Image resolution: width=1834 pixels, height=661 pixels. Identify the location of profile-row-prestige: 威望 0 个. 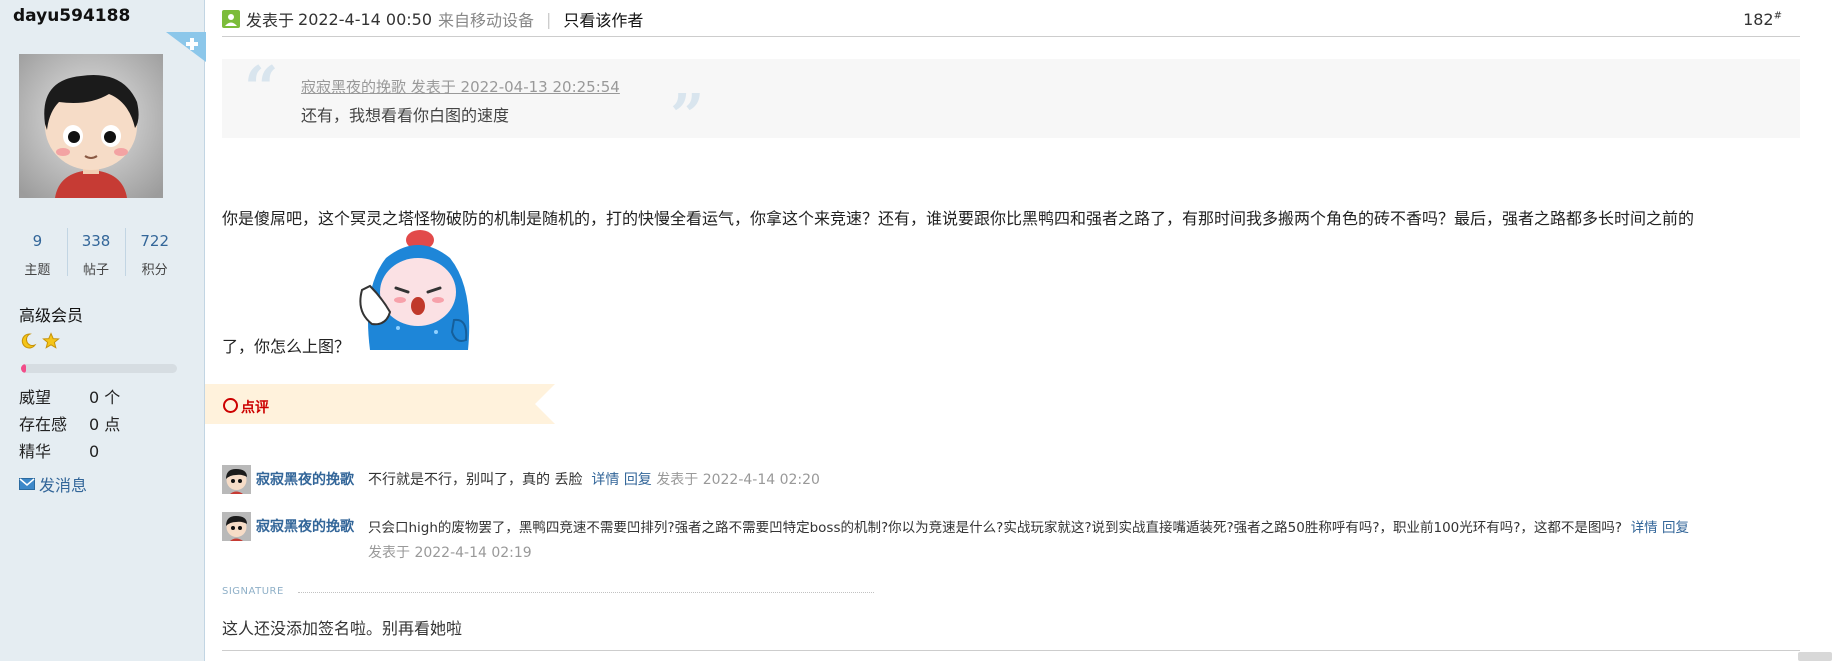
(69, 397).